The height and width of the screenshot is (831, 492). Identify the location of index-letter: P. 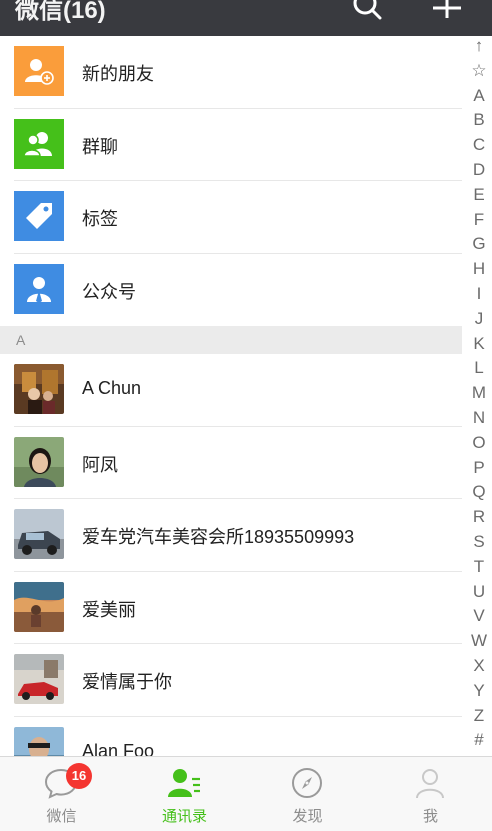
(479, 468).